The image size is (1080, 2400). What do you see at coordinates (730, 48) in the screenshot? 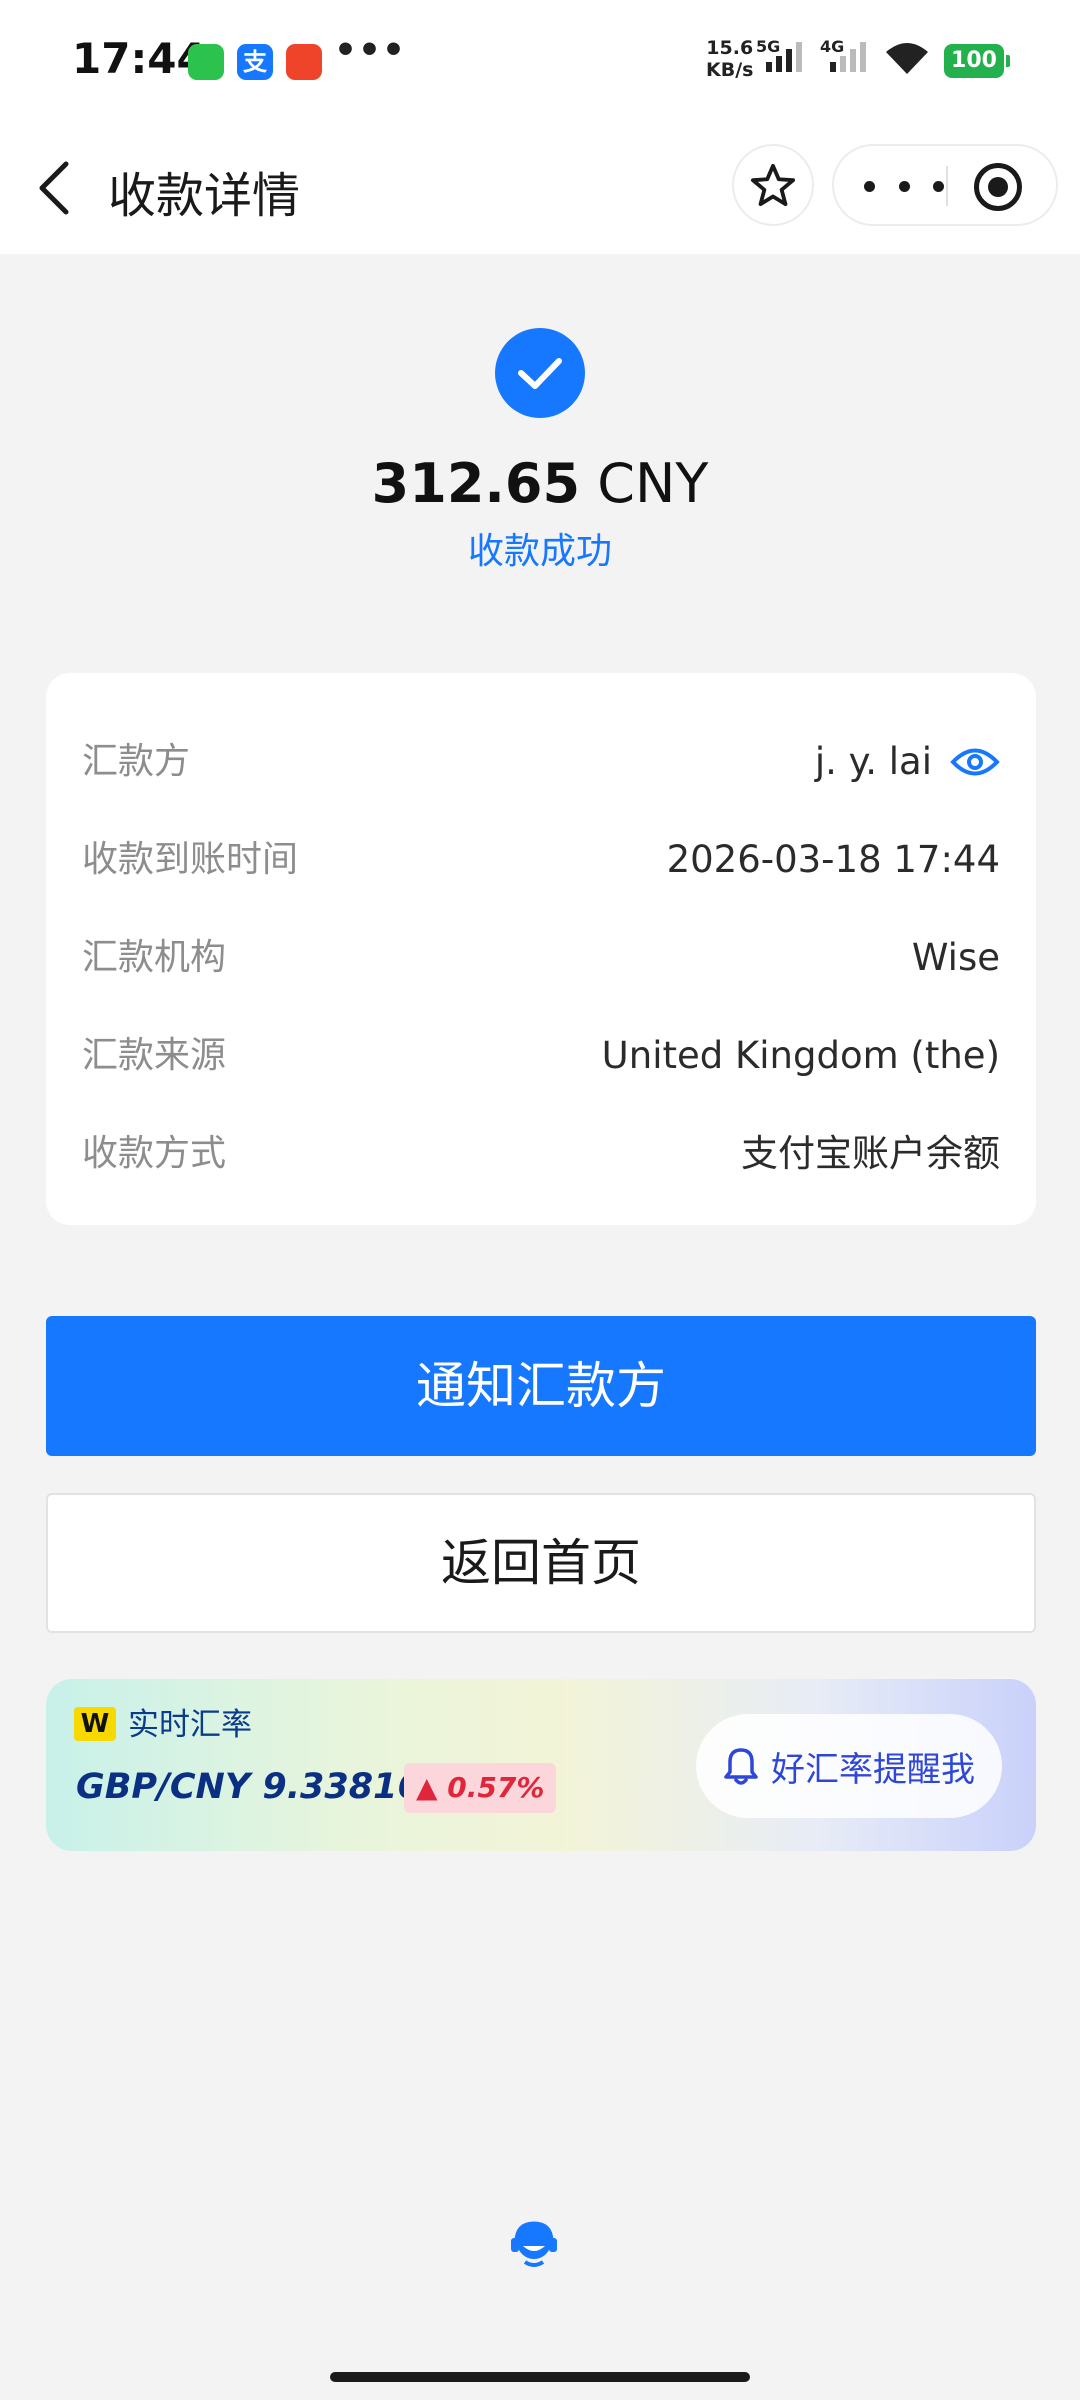
I see `network-speed-value: 15.6` at bounding box center [730, 48].